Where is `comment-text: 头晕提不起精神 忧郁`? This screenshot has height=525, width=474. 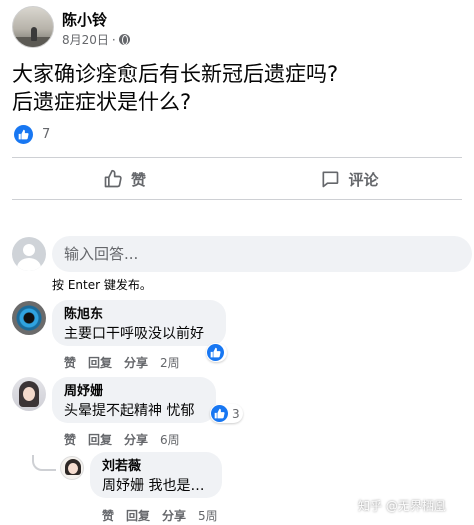 comment-text: 头晕提不起精神 忧郁 is located at coordinates (129, 411).